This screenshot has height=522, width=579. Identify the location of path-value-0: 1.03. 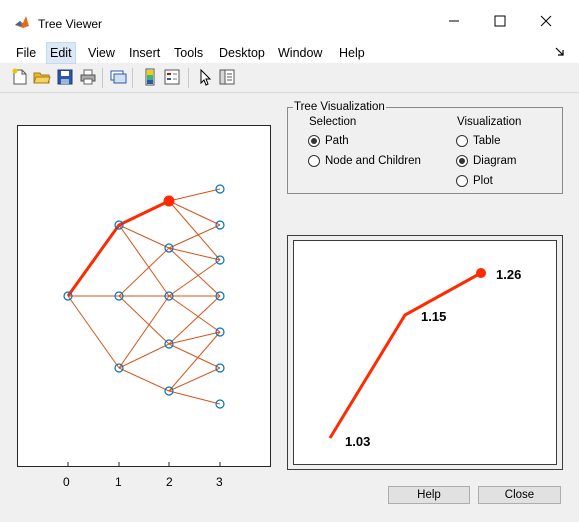
(358, 441).